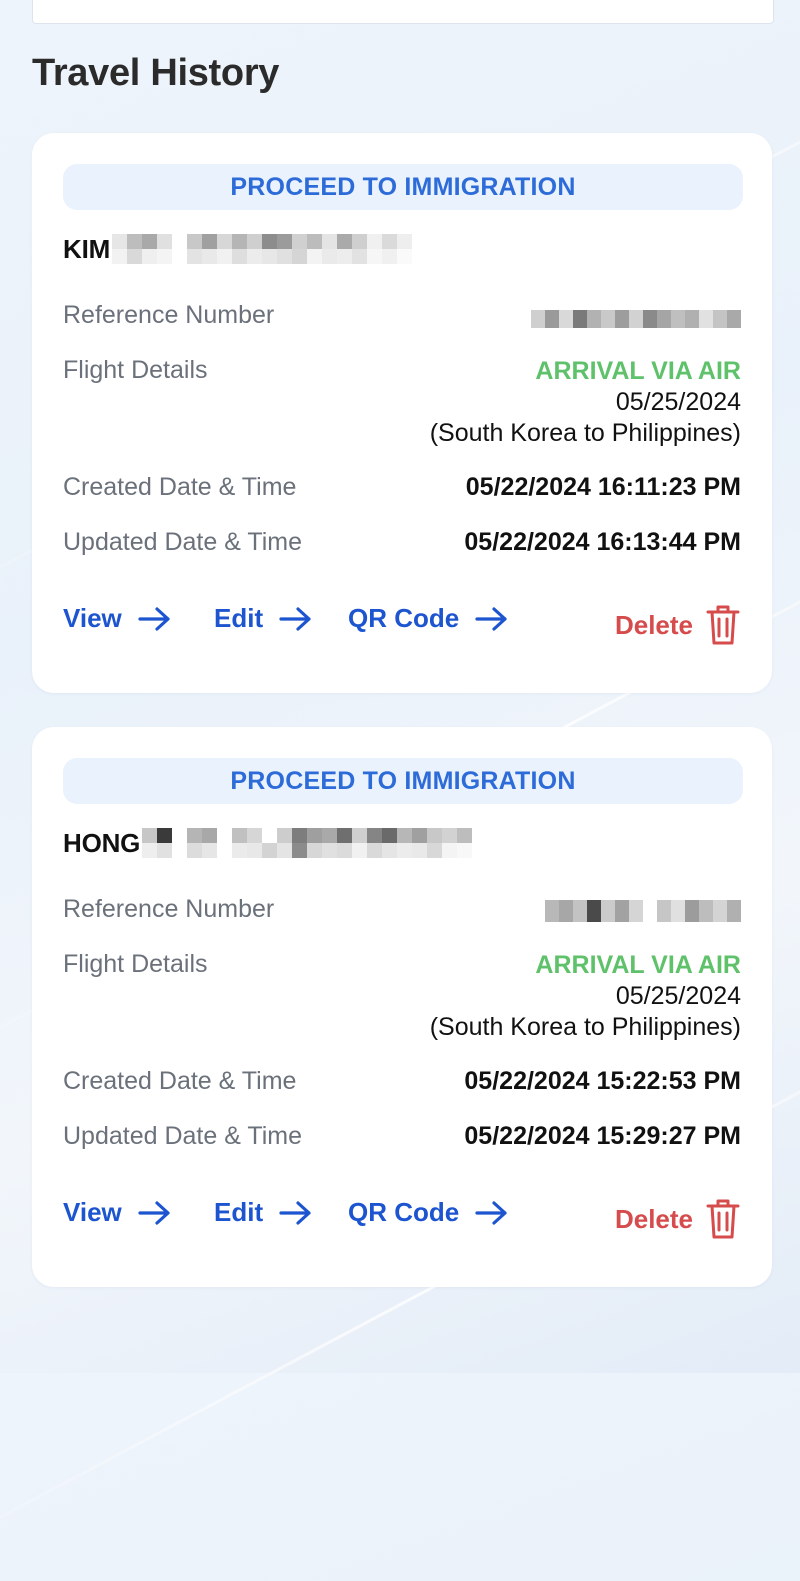  I want to click on created-value: 05/22/2024 16:11:23 PM, so click(603, 487).